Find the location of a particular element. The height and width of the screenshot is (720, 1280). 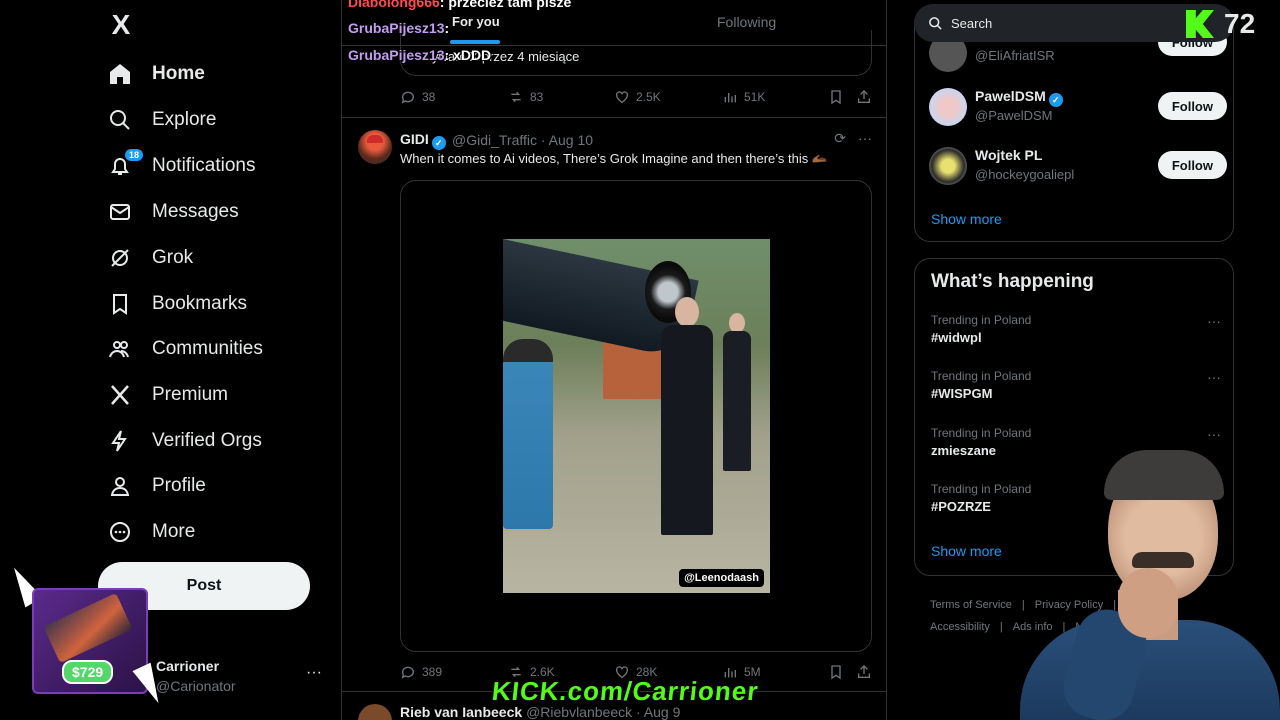

like-button: 2.5K is located at coordinates (637, 97).